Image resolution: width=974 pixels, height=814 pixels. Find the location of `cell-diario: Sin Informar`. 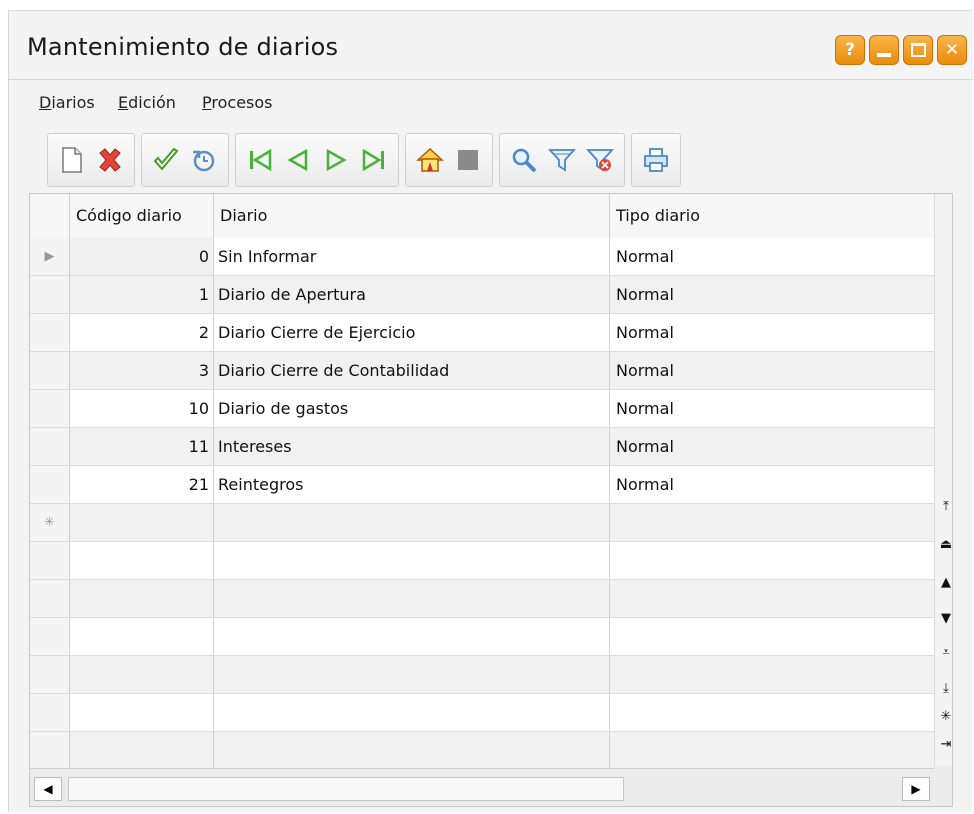

cell-diario: Sin Informar is located at coordinates (412, 256).